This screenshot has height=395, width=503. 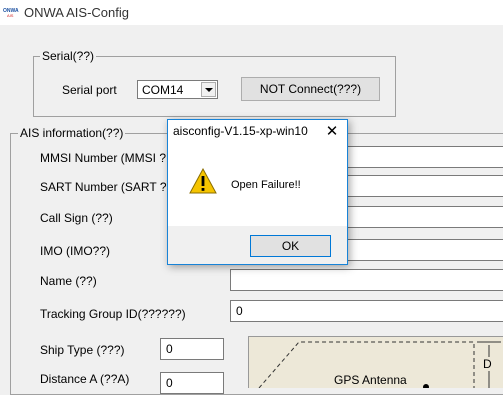 What do you see at coordinates (366, 280) in the screenshot?
I see `name-input` at bounding box center [366, 280].